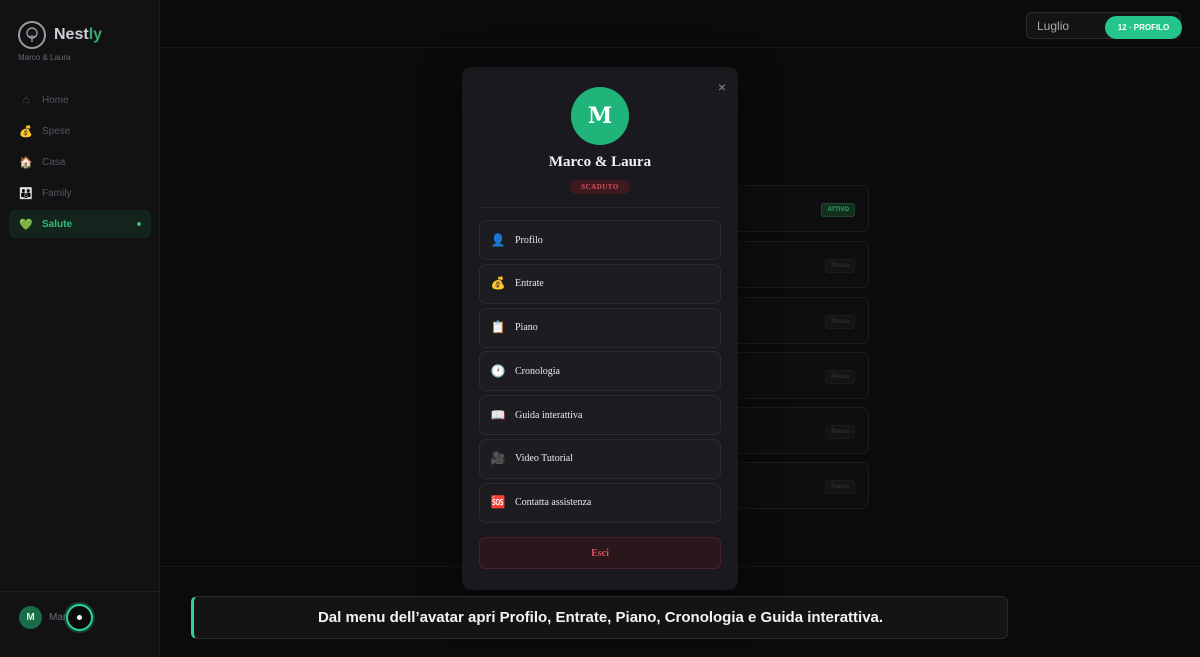 The width and height of the screenshot is (1200, 657). Describe the element at coordinates (80, 131) in the screenshot. I see `sidebar-item-spese: 💰 Spese` at that location.